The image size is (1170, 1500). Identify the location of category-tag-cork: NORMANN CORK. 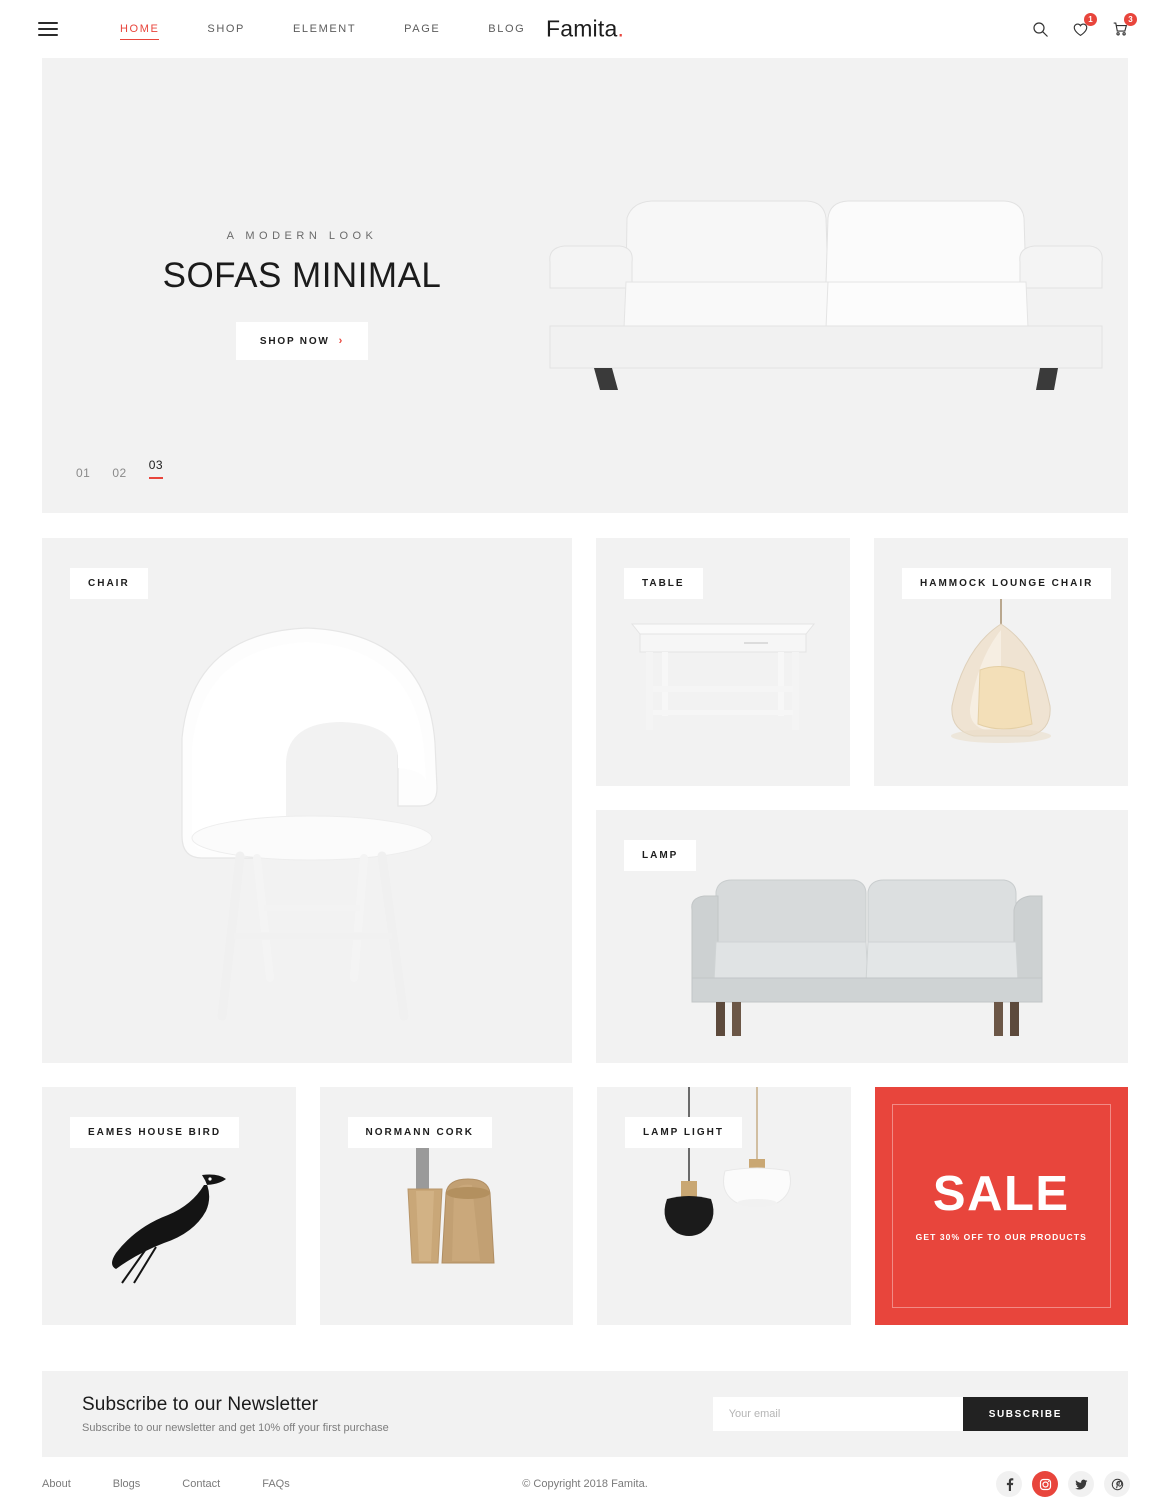
(419, 1132).